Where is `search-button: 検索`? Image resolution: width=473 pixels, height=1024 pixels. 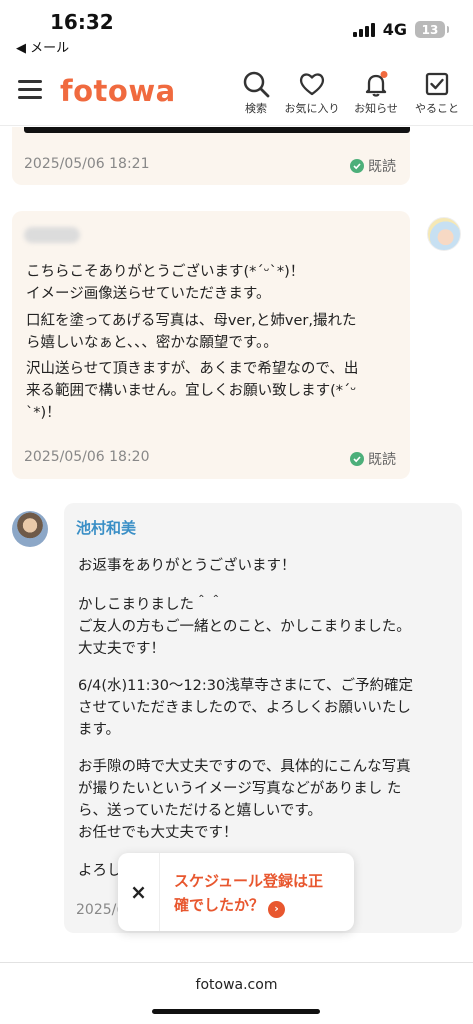
search-button: 検索 is located at coordinates (256, 93).